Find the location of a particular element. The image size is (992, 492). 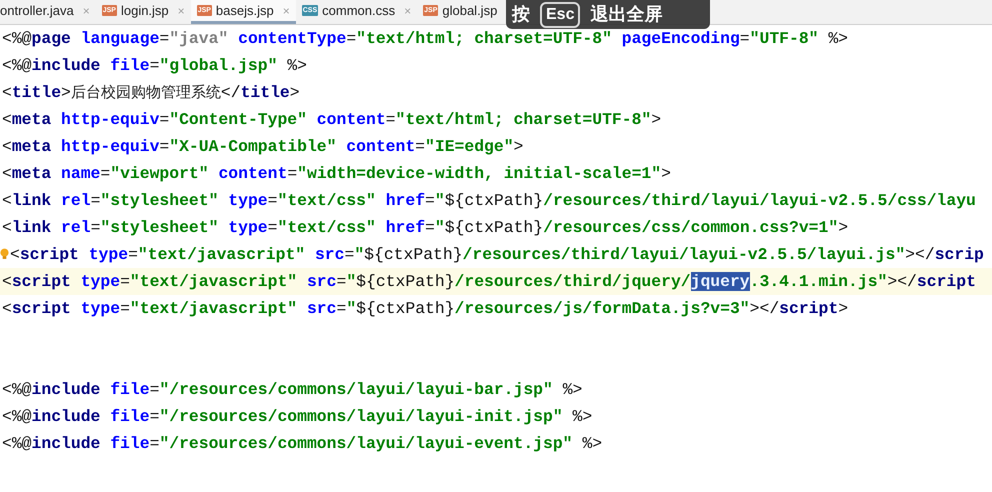

code-line: <meta http-equiv="Content-Type" content="text/html; charset=UTF-8"> is located at coordinates (331, 120).